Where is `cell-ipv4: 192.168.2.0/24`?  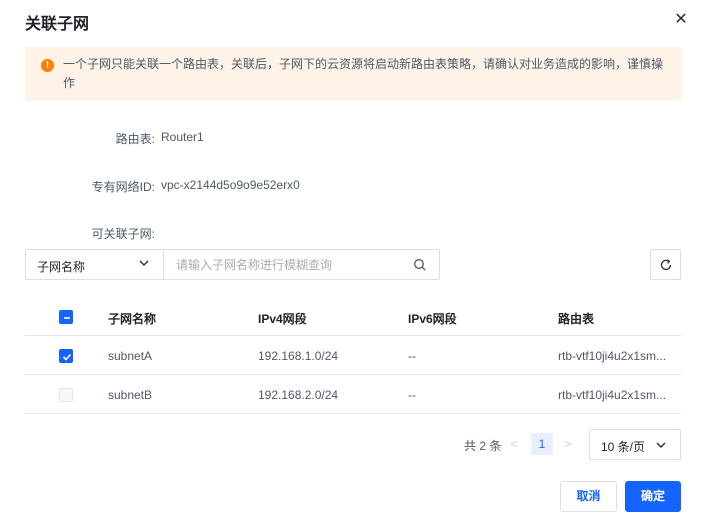
cell-ipv4: 192.168.2.0/24 is located at coordinates (298, 395).